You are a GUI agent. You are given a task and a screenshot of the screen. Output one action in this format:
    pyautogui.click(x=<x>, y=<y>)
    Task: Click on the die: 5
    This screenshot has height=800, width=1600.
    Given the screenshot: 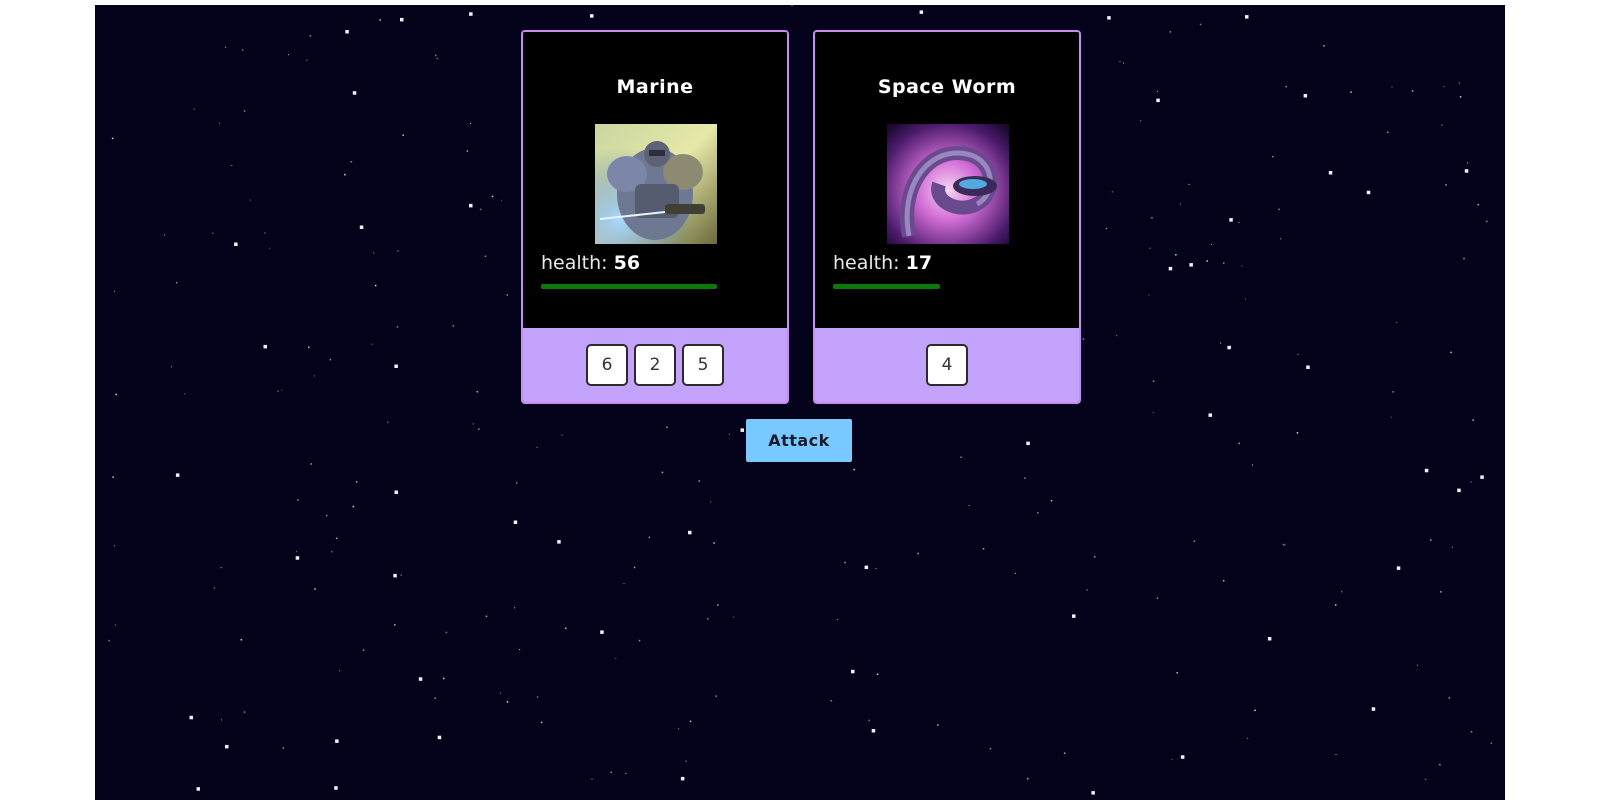 What is the action you would take?
    pyautogui.click(x=703, y=365)
    